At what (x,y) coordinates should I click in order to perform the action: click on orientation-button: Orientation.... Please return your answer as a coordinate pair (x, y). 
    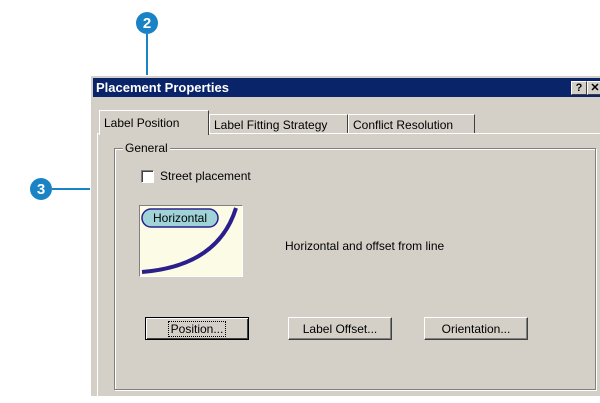
    Looking at the image, I should click on (476, 328).